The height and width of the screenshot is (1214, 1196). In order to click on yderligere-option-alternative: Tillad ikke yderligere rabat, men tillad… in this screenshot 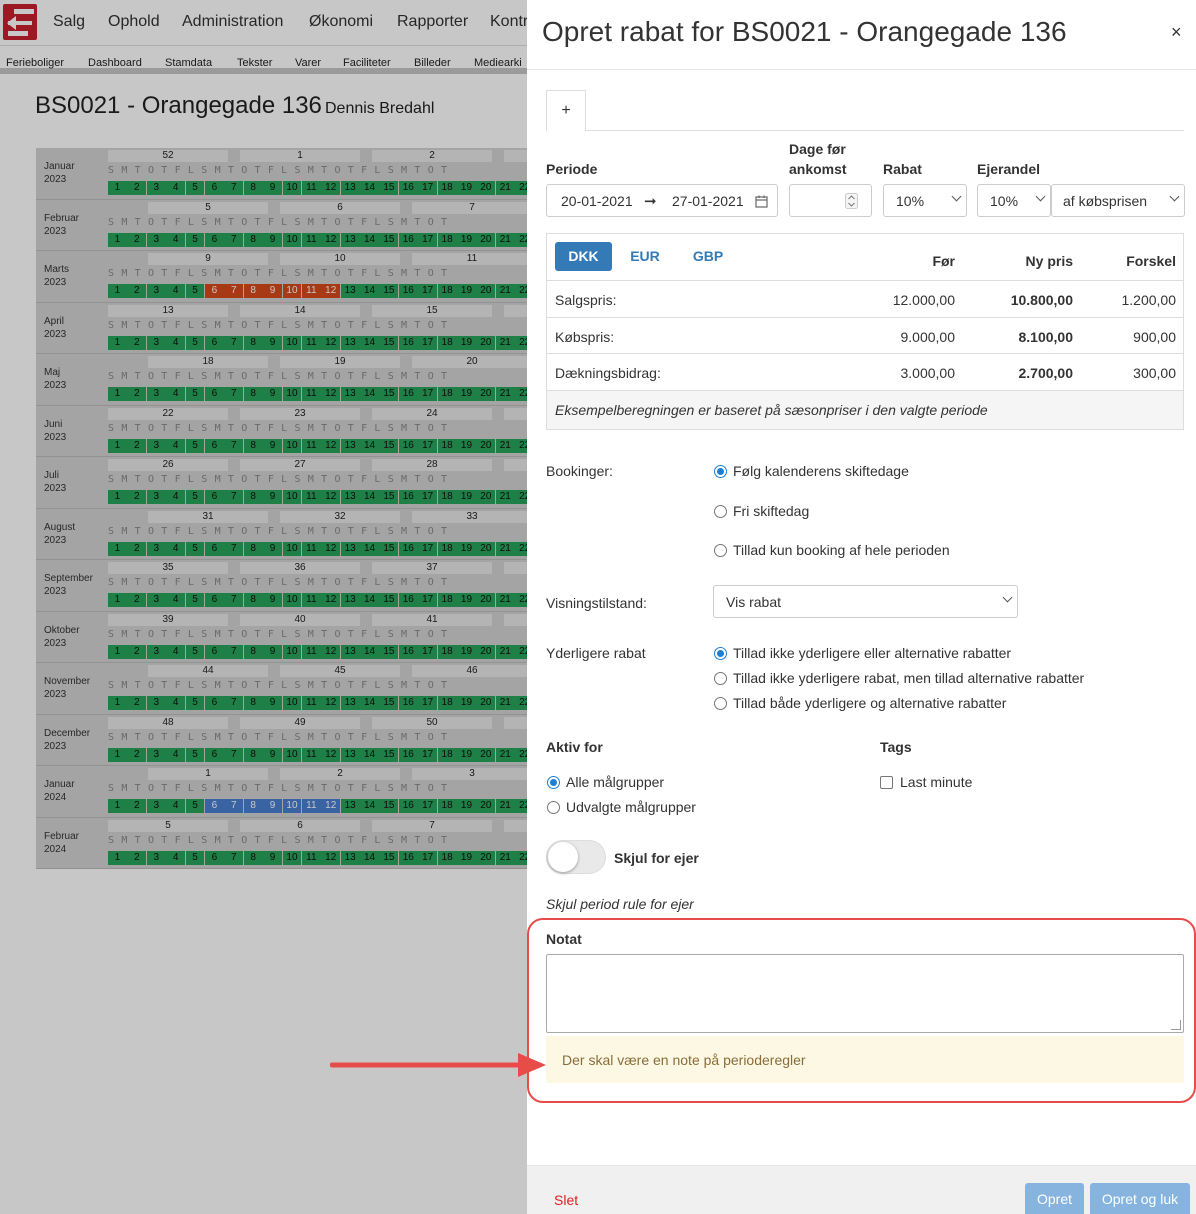, I will do `click(908, 678)`.